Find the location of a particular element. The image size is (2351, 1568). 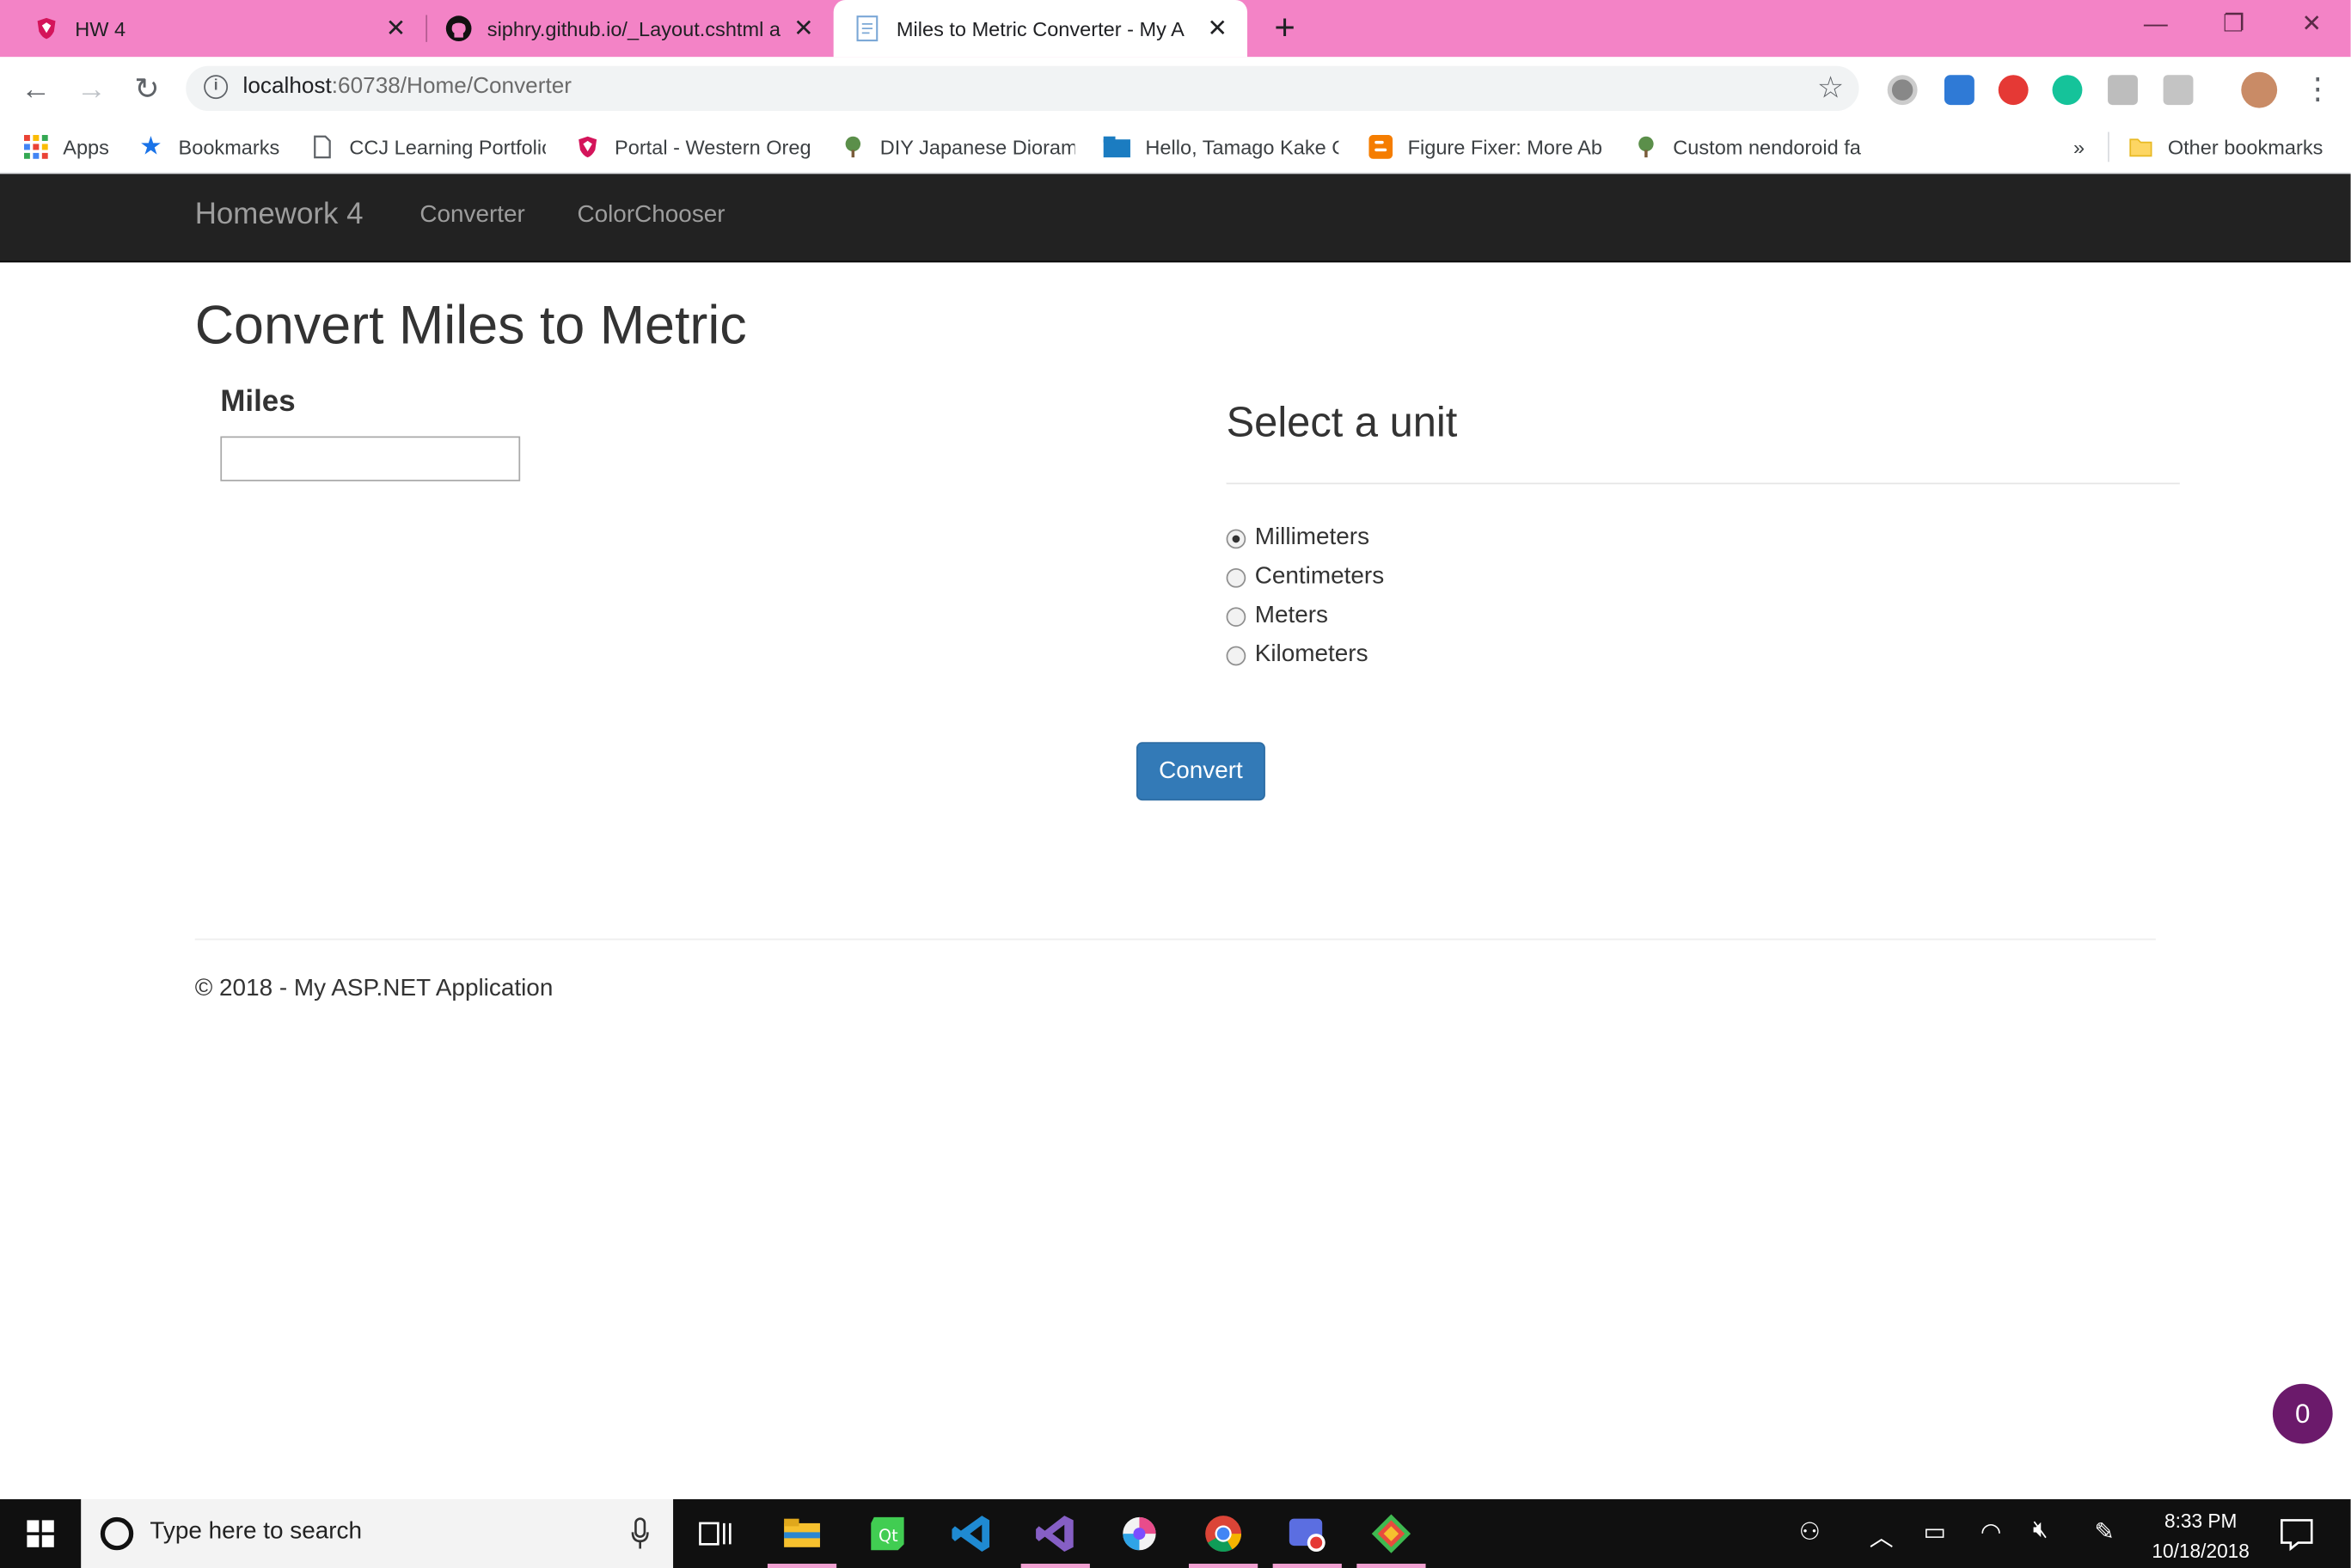

pen-ink-icon: ✎ is located at coordinates (2104, 1532).